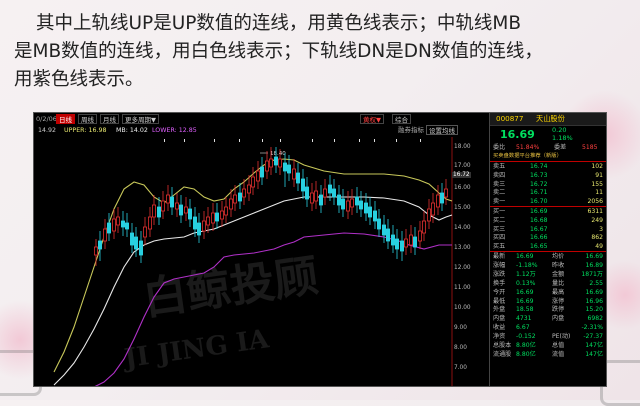 This screenshot has width=640, height=406. Describe the element at coordinates (47, 130) in the screenshot. I see `indicator-prefix: 14.92` at that location.